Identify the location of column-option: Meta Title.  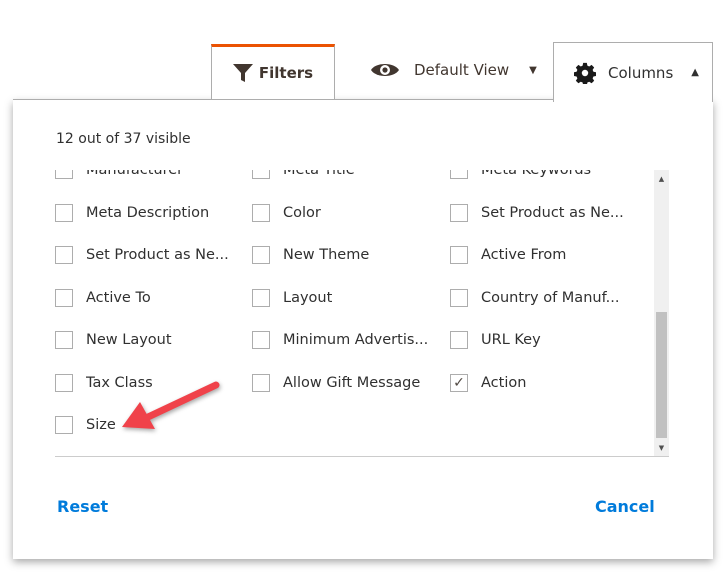
(303, 175).